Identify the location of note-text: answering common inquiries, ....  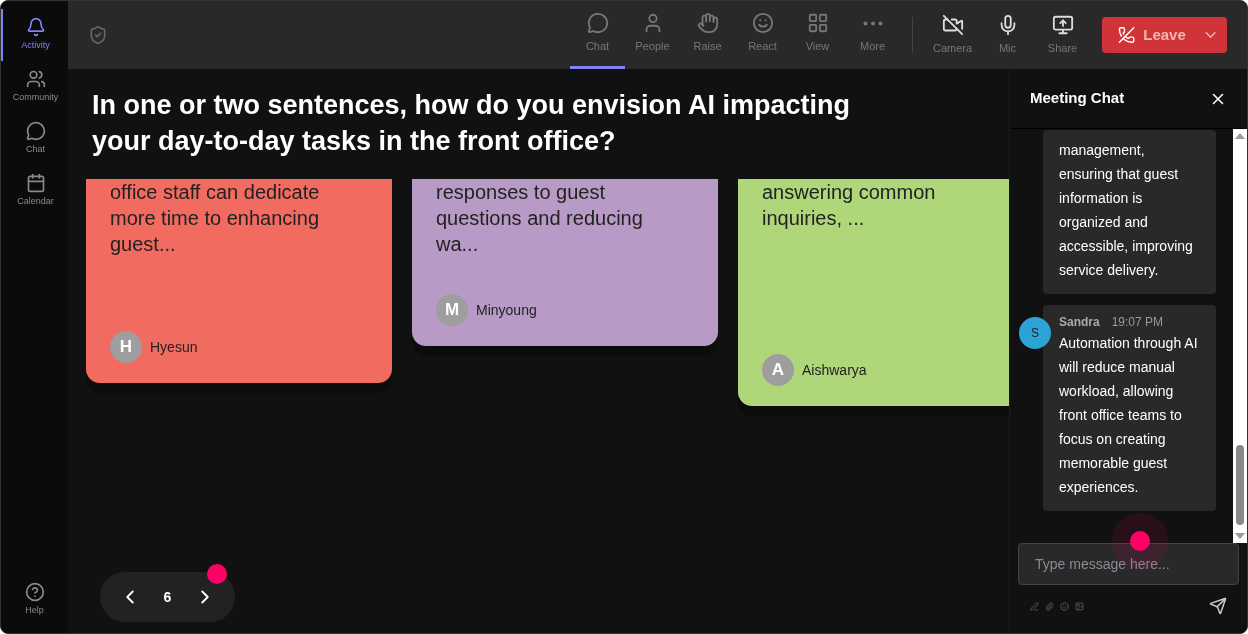
(849, 205).